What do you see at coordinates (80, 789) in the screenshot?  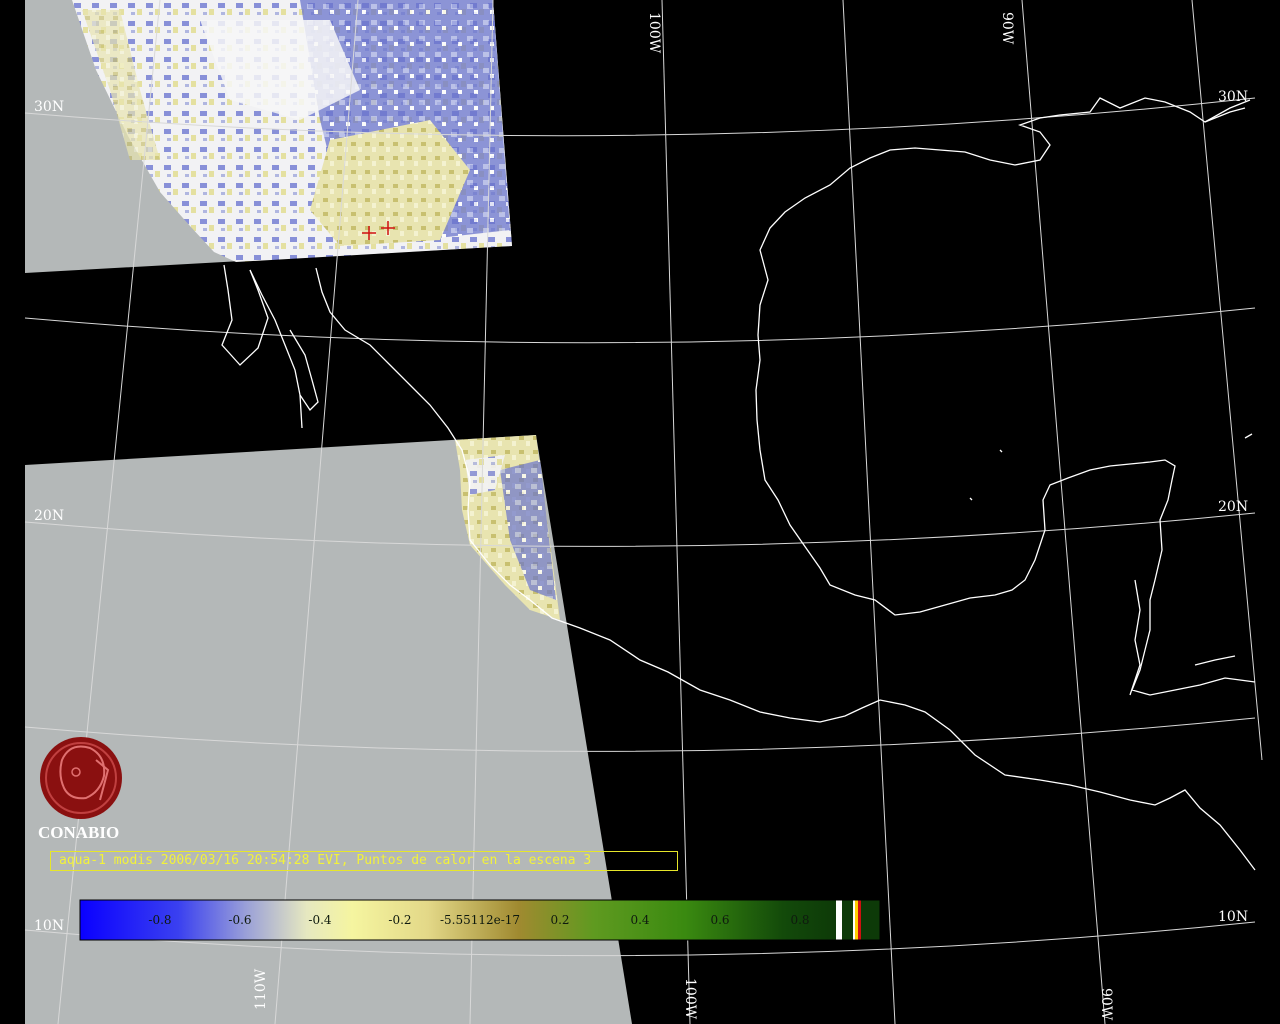 I see `conabio-logo: CONABIO` at bounding box center [80, 789].